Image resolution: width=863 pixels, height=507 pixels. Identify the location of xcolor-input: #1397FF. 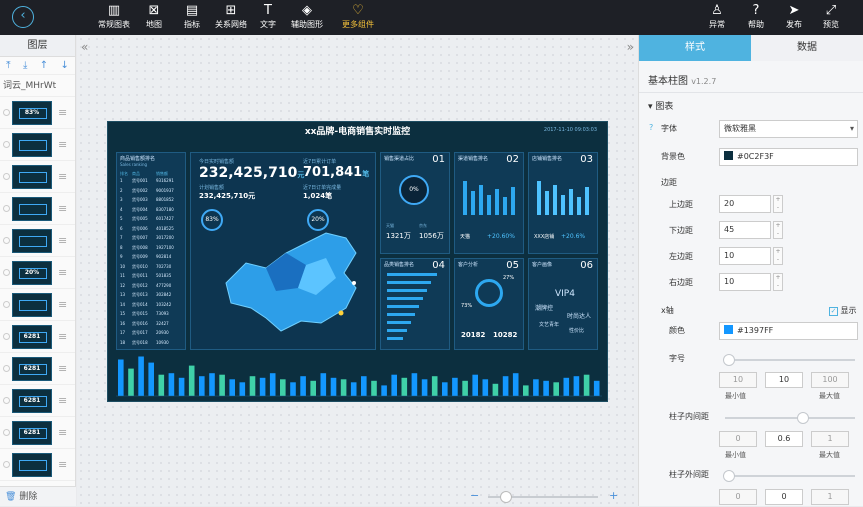
(788, 331).